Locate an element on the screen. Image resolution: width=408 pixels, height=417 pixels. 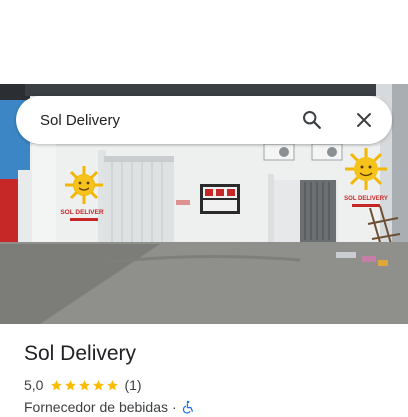
search-icon is located at coordinates (312, 120).